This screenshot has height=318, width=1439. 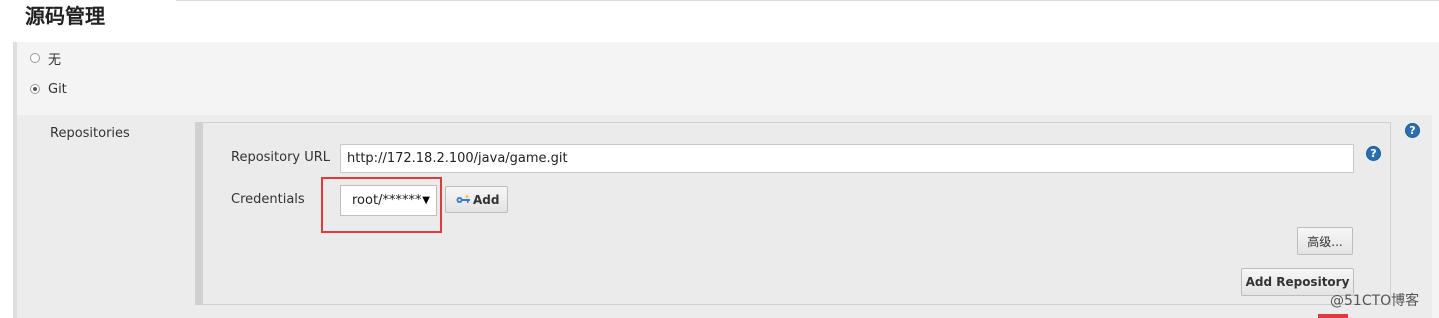 What do you see at coordinates (57, 89) in the screenshot?
I see `scm-option-git-label: Git` at bounding box center [57, 89].